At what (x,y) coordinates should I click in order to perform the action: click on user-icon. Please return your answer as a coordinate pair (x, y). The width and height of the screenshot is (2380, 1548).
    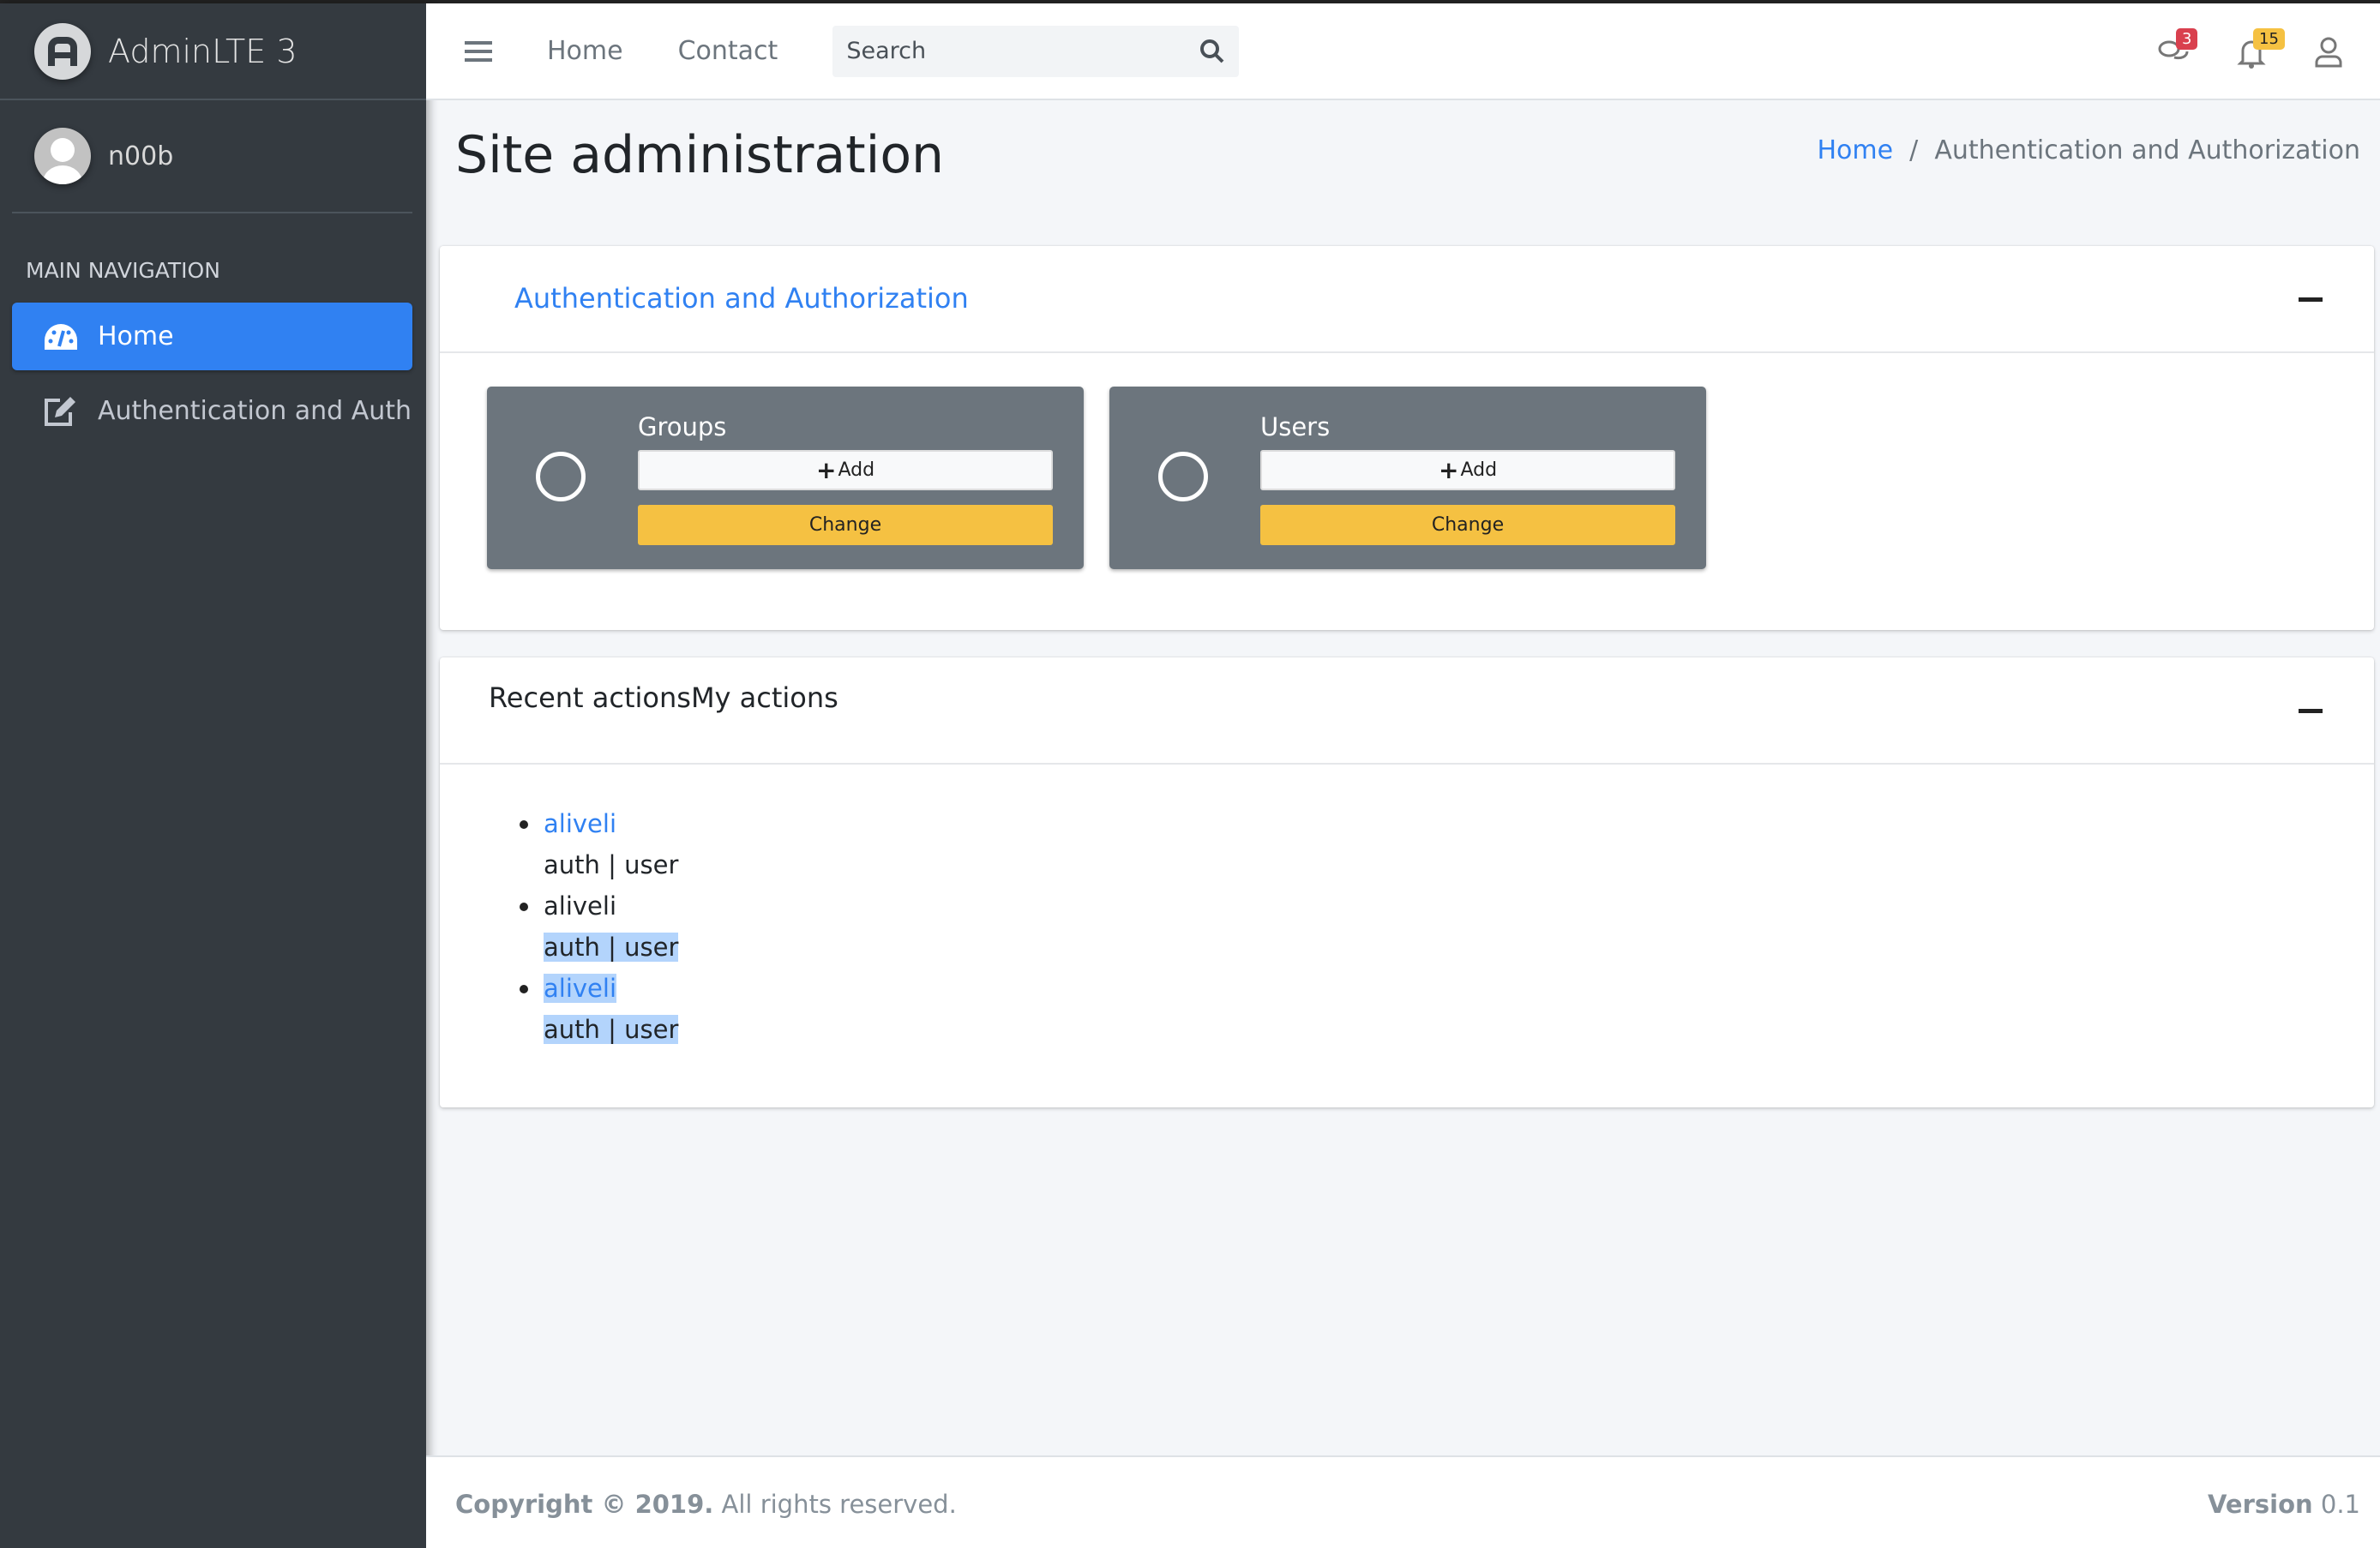
    Looking at the image, I should click on (2329, 52).